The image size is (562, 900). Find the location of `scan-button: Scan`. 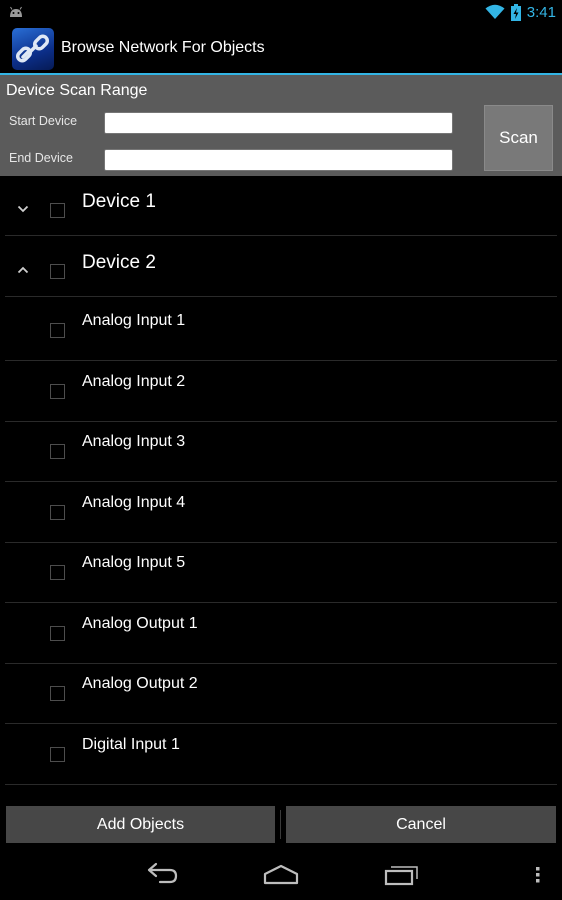

scan-button: Scan is located at coordinates (518, 138).